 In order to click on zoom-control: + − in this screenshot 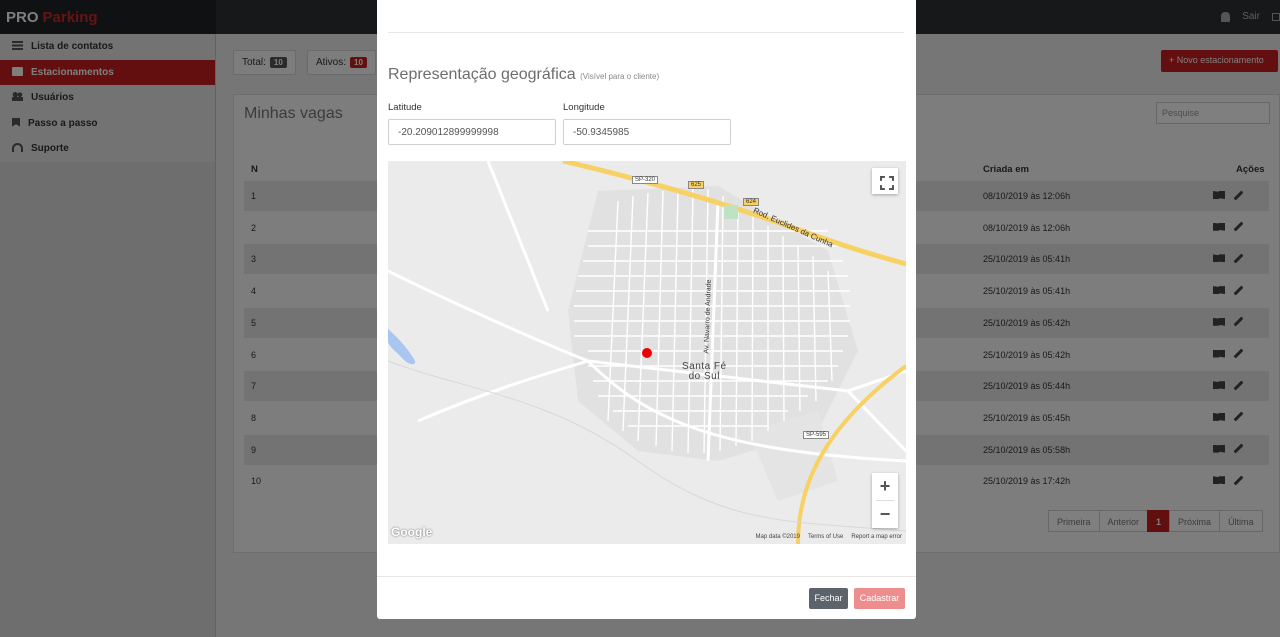, I will do `click(885, 500)`.